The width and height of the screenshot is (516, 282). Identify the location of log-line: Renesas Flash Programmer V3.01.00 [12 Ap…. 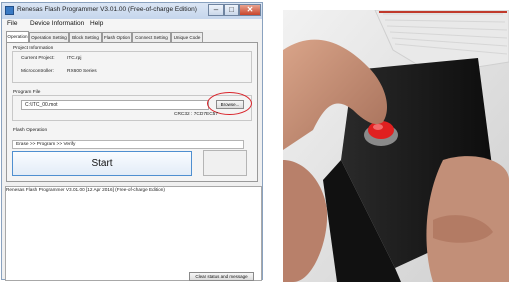
(85, 189).